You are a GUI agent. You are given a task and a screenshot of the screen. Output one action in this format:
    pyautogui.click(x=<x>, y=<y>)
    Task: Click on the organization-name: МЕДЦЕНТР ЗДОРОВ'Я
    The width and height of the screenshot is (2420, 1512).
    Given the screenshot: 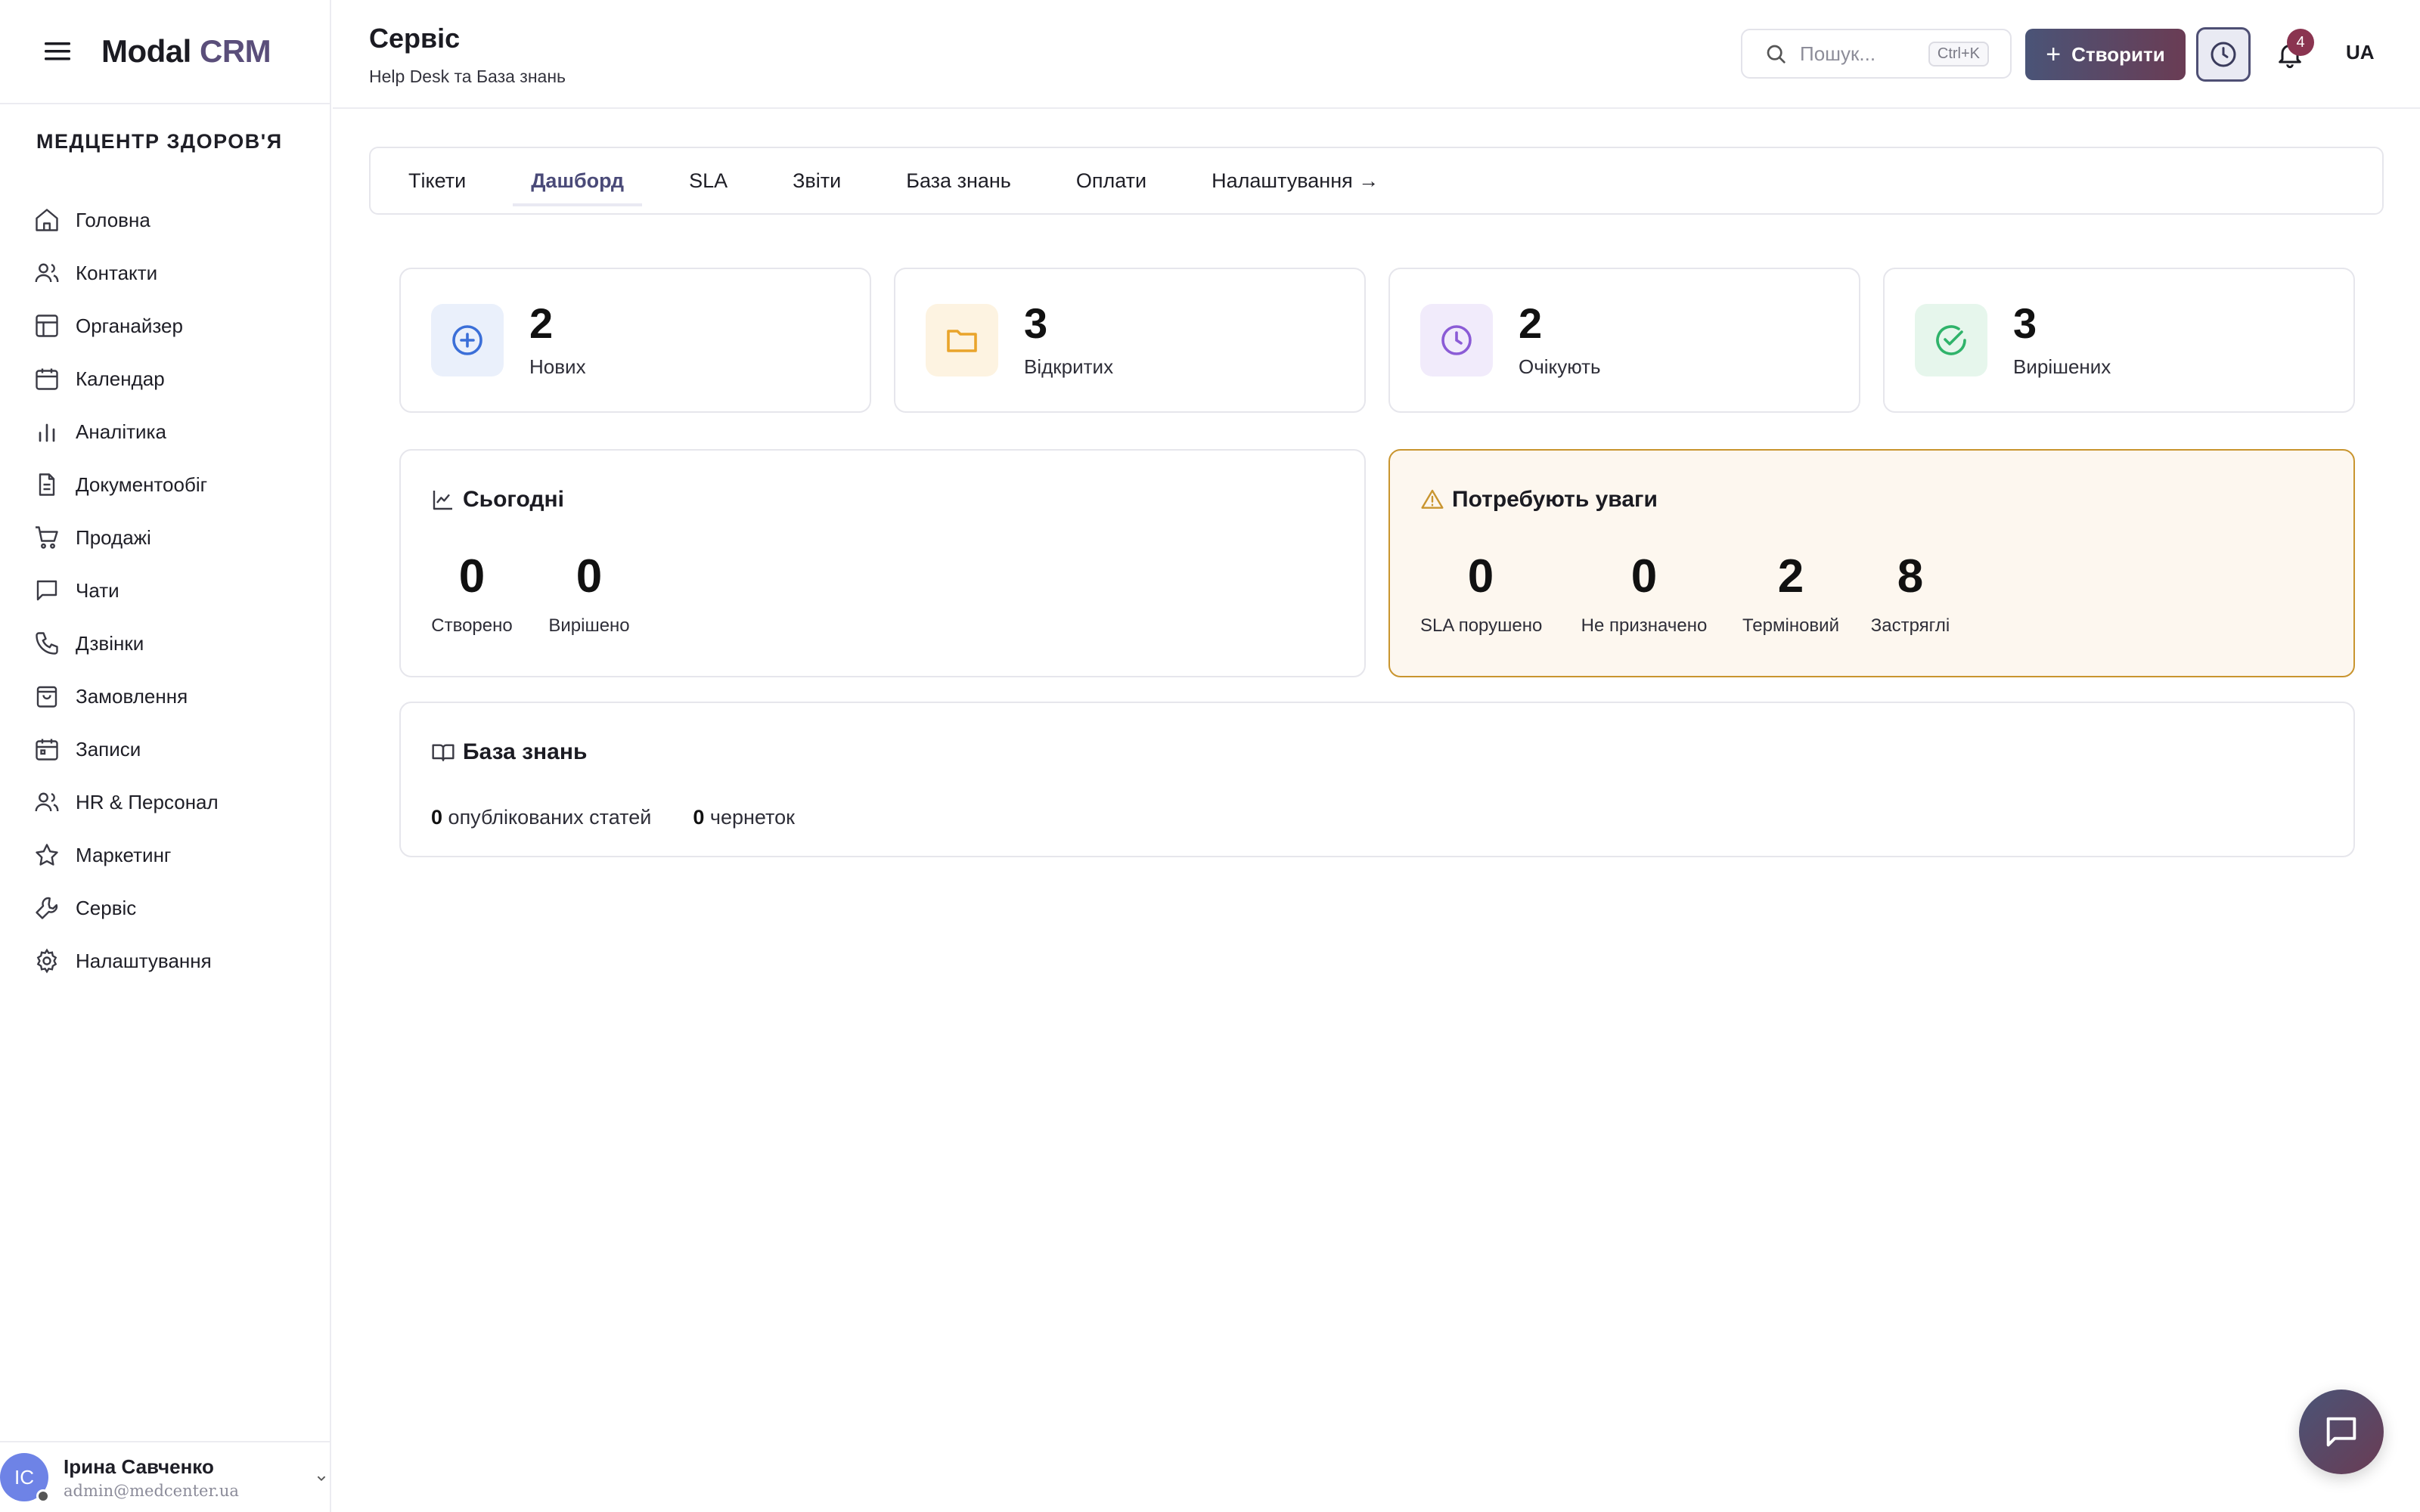 What is the action you would take?
    pyautogui.click(x=159, y=141)
    